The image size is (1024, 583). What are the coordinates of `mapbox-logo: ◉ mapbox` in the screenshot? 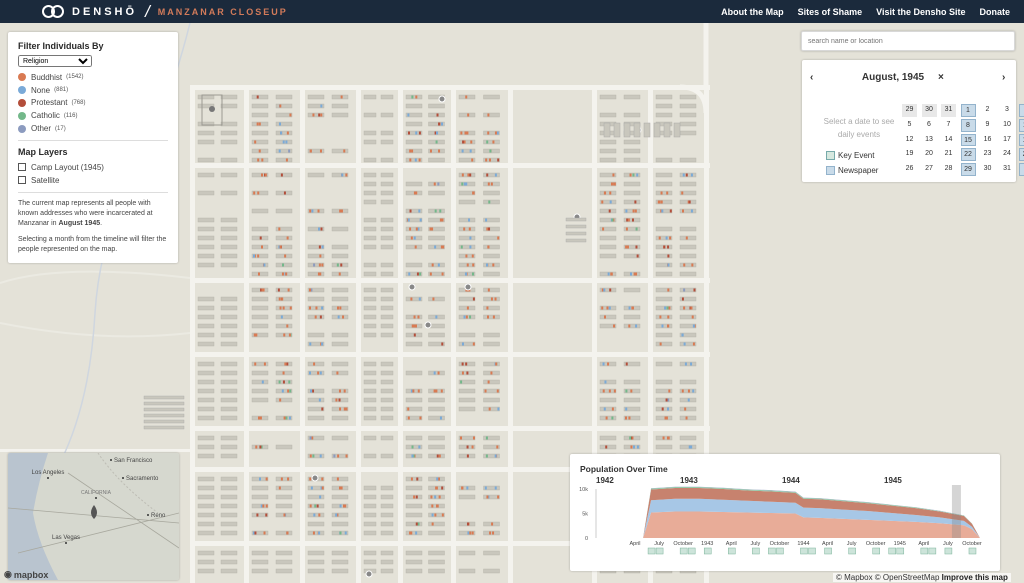 It's located at (26, 574).